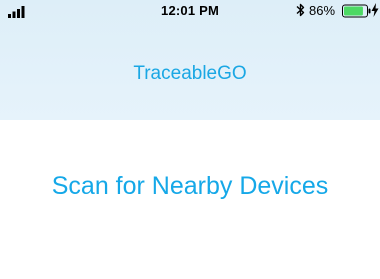 This screenshot has width=380, height=279. What do you see at coordinates (356, 11) in the screenshot?
I see `battery-icon` at bounding box center [356, 11].